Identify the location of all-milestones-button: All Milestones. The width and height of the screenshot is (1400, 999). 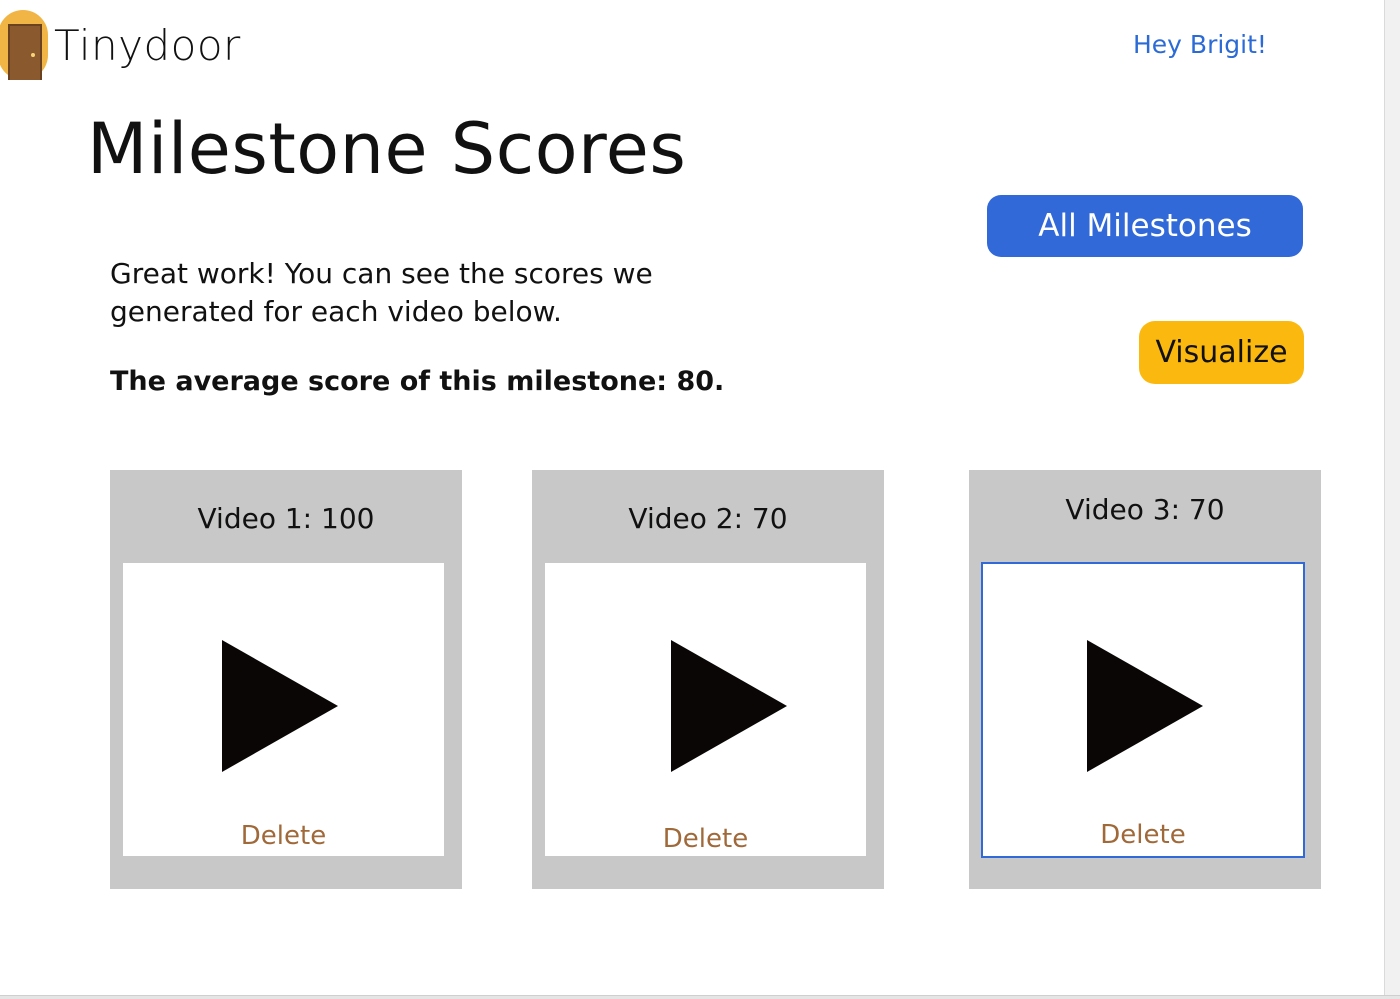
(1145, 226).